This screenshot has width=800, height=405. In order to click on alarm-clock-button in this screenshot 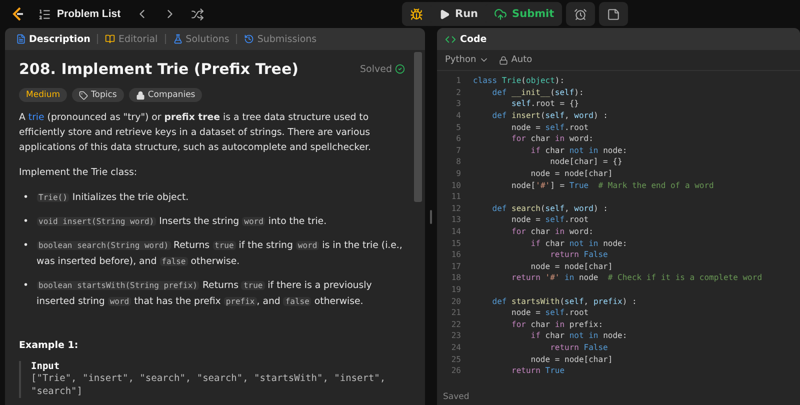, I will do `click(581, 14)`.